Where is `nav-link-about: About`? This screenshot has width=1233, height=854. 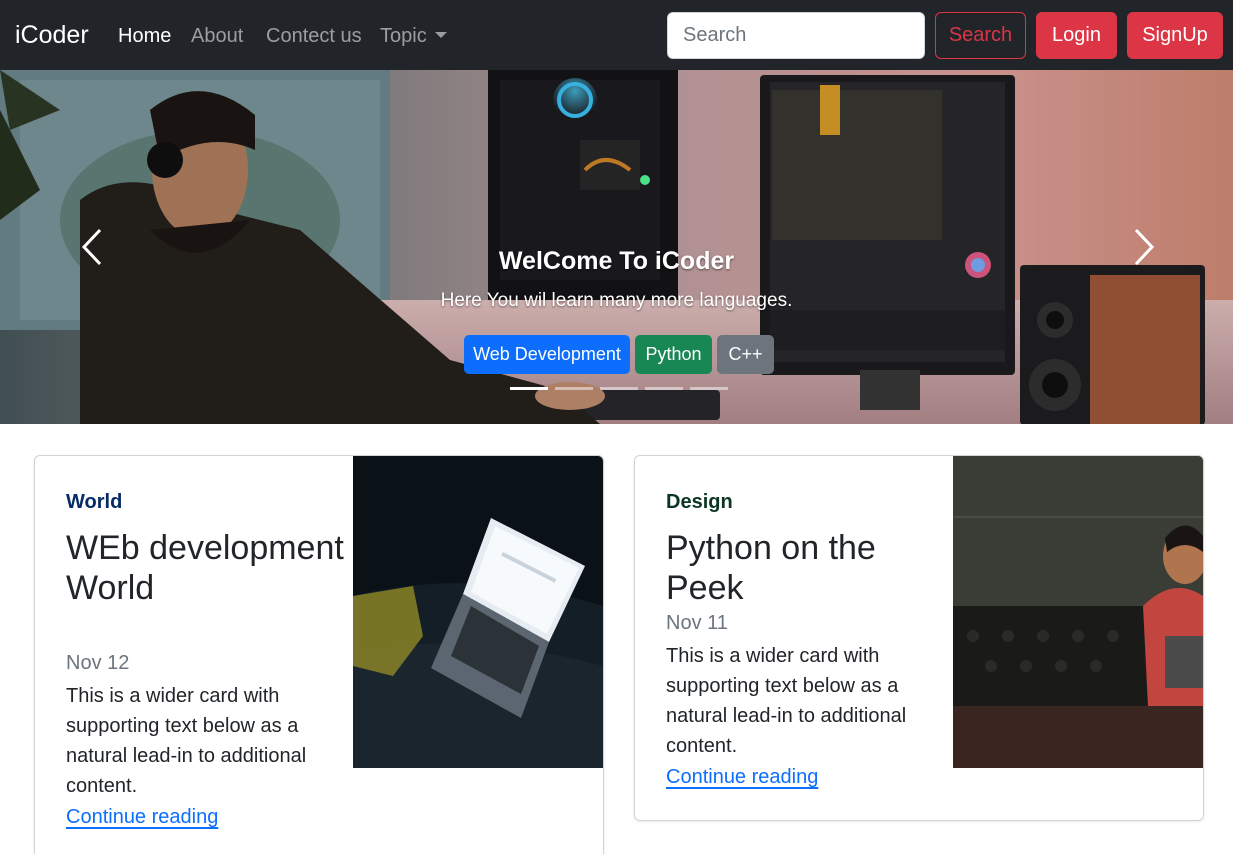 nav-link-about: About is located at coordinates (217, 36).